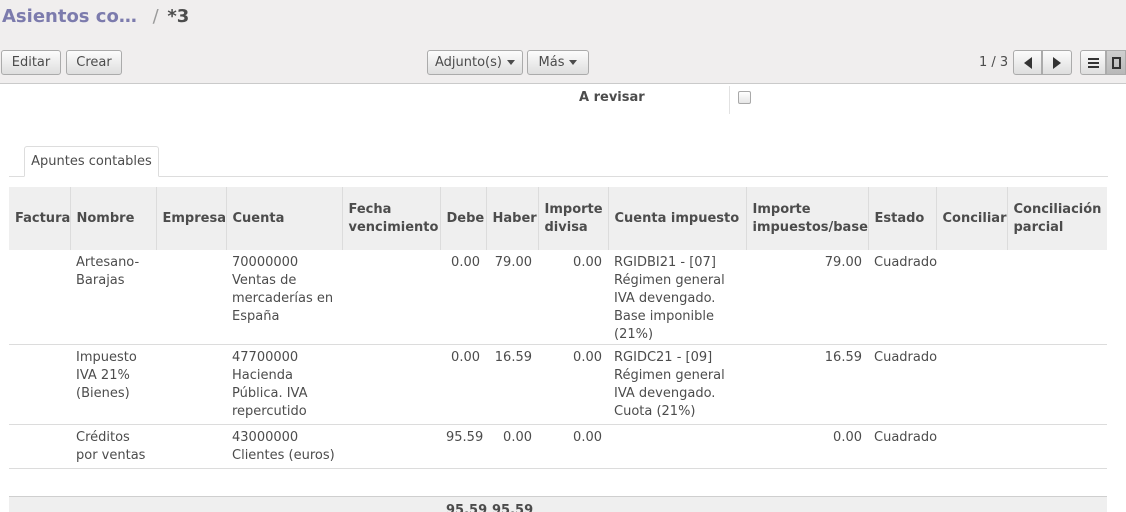 This screenshot has height=512, width=1126. Describe the element at coordinates (283, 446) in the screenshot. I see `cell-cuenta: 43000000 Clientes (euros)` at that location.